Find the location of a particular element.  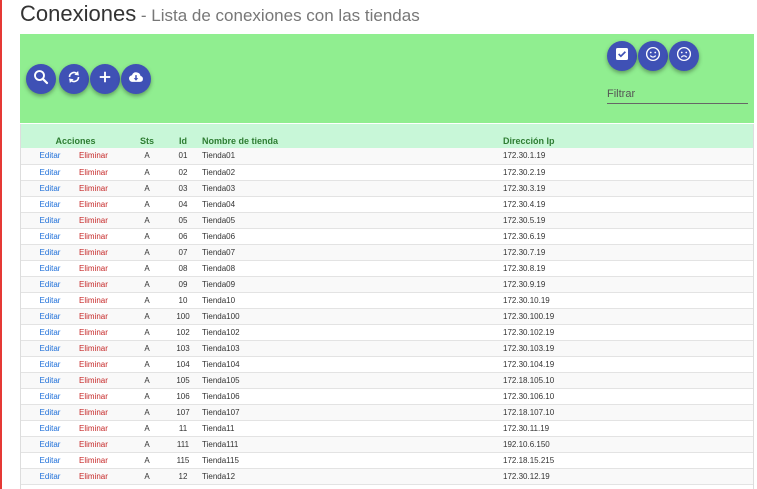

left-accent-bar is located at coordinates (1, 244).